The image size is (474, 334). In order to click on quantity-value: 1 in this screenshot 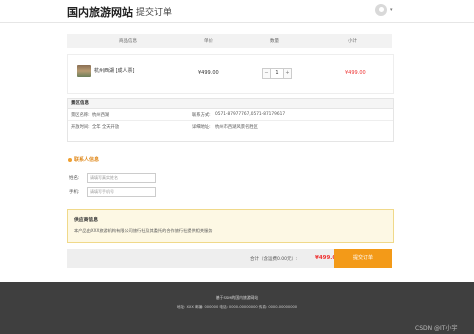, I will do `click(277, 73)`.